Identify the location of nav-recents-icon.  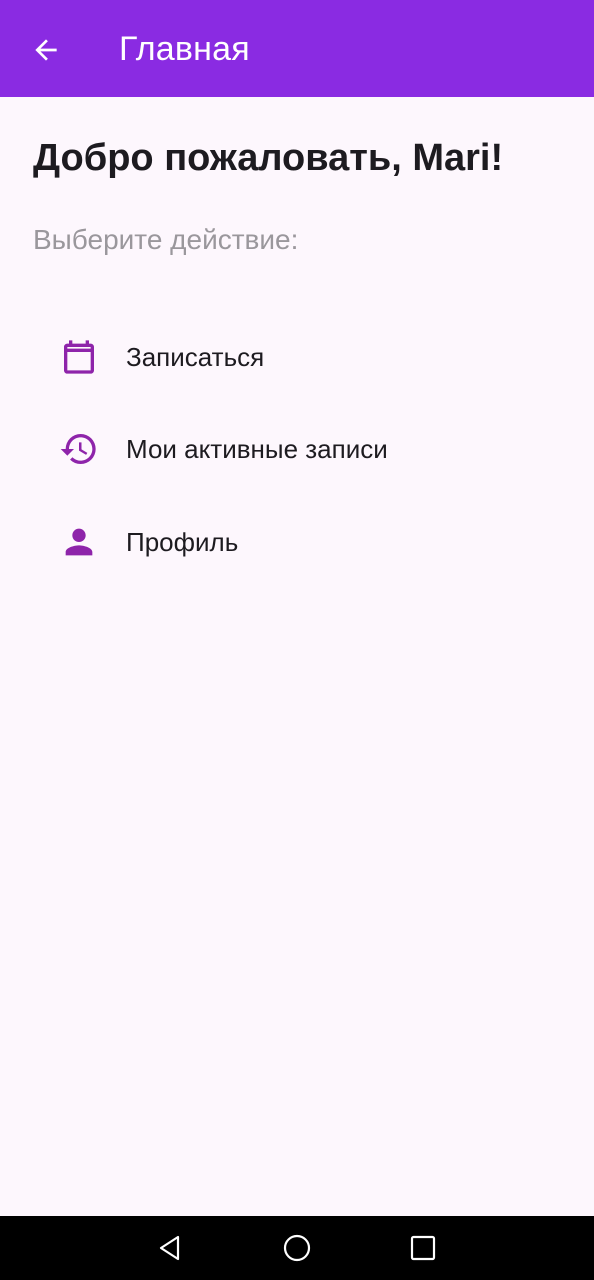
(423, 1248).